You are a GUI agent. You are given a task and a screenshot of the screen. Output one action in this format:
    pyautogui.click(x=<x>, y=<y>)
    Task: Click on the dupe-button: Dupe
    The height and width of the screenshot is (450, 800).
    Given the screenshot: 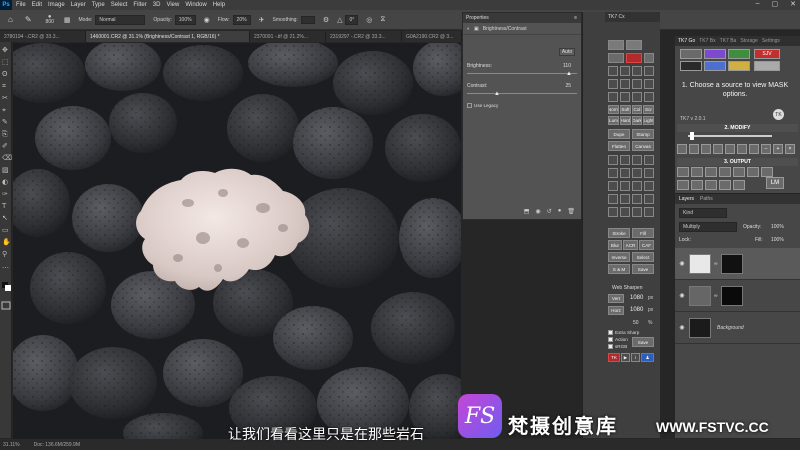 What is the action you would take?
    pyautogui.click(x=619, y=134)
    